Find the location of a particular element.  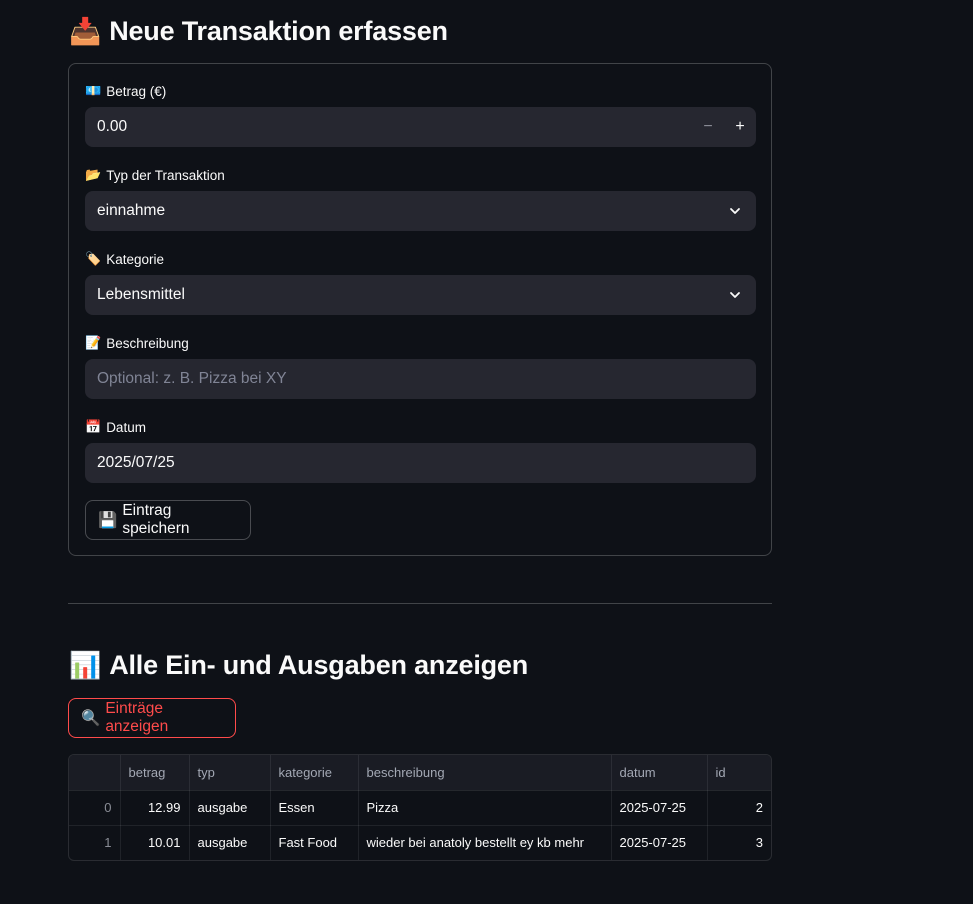

show-entries-button: 🔍 Einträge anzeigen is located at coordinates (152, 718).